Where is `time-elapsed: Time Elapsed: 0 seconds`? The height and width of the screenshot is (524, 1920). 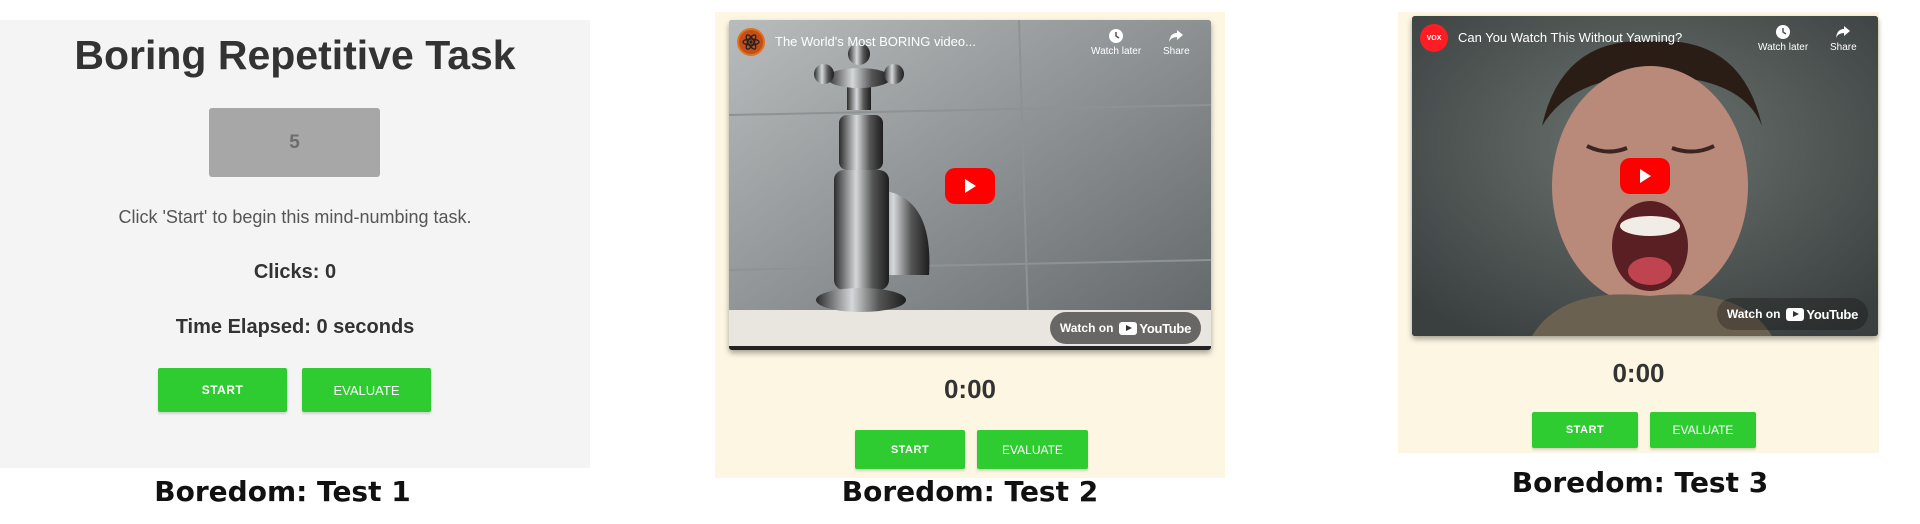
time-elapsed: Time Elapsed: 0 seconds is located at coordinates (295, 327).